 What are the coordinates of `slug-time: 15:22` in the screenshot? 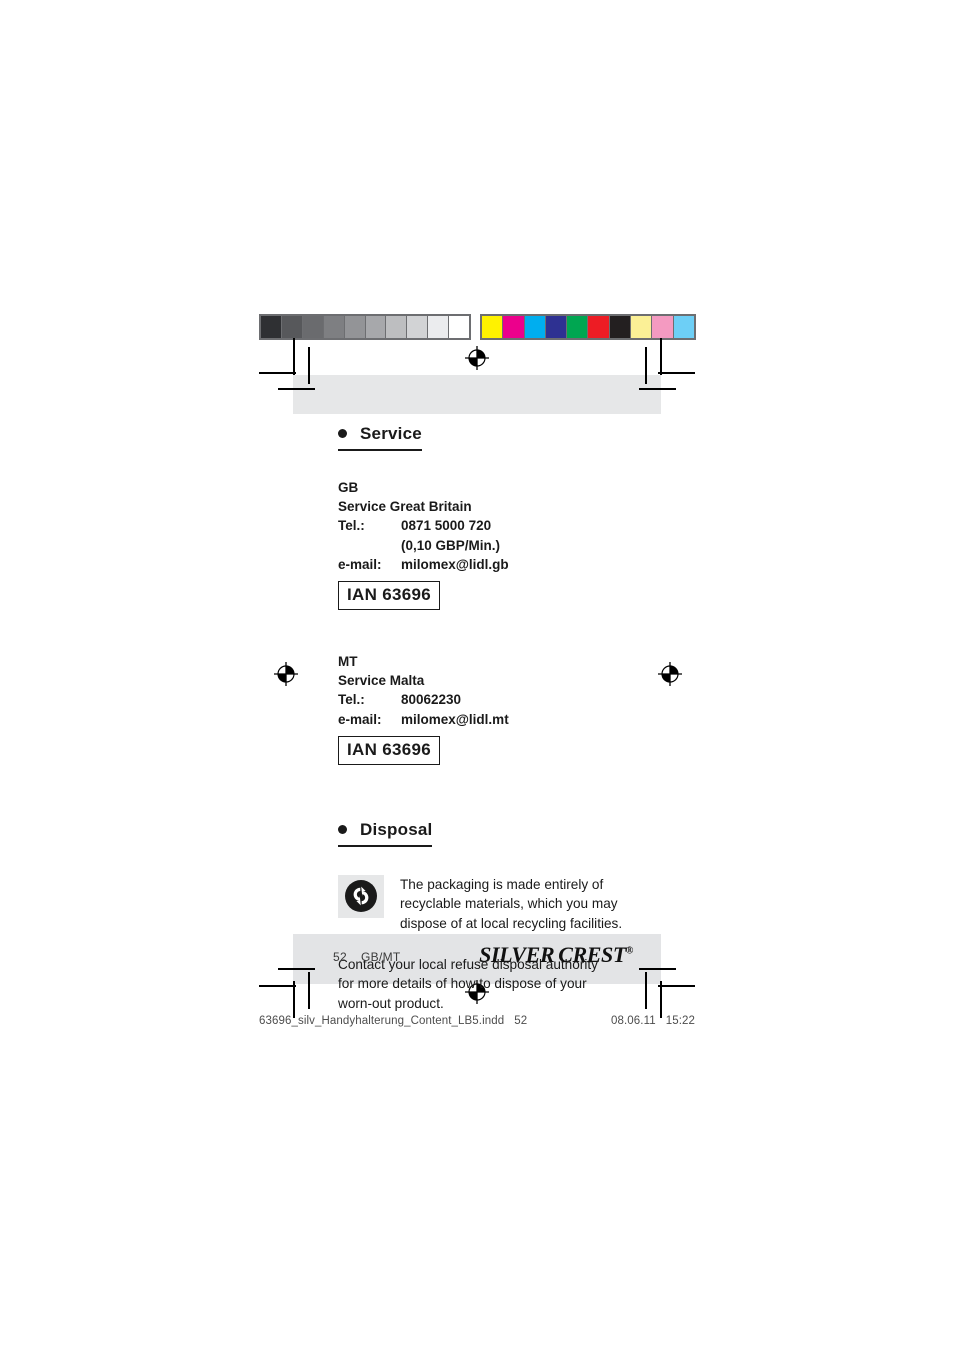 It's located at (680, 1021).